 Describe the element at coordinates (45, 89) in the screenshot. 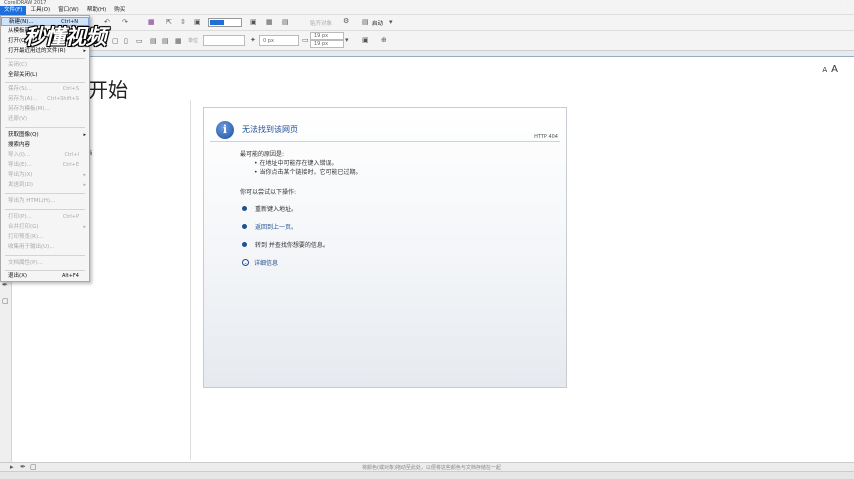

I see `menu-item-save: 保存(S)... Ctrl+S` at that location.